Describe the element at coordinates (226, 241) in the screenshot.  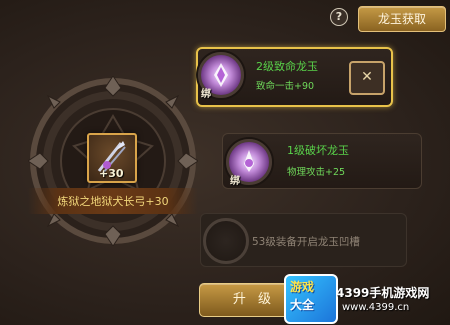
I see `empty-gem-socket` at that location.